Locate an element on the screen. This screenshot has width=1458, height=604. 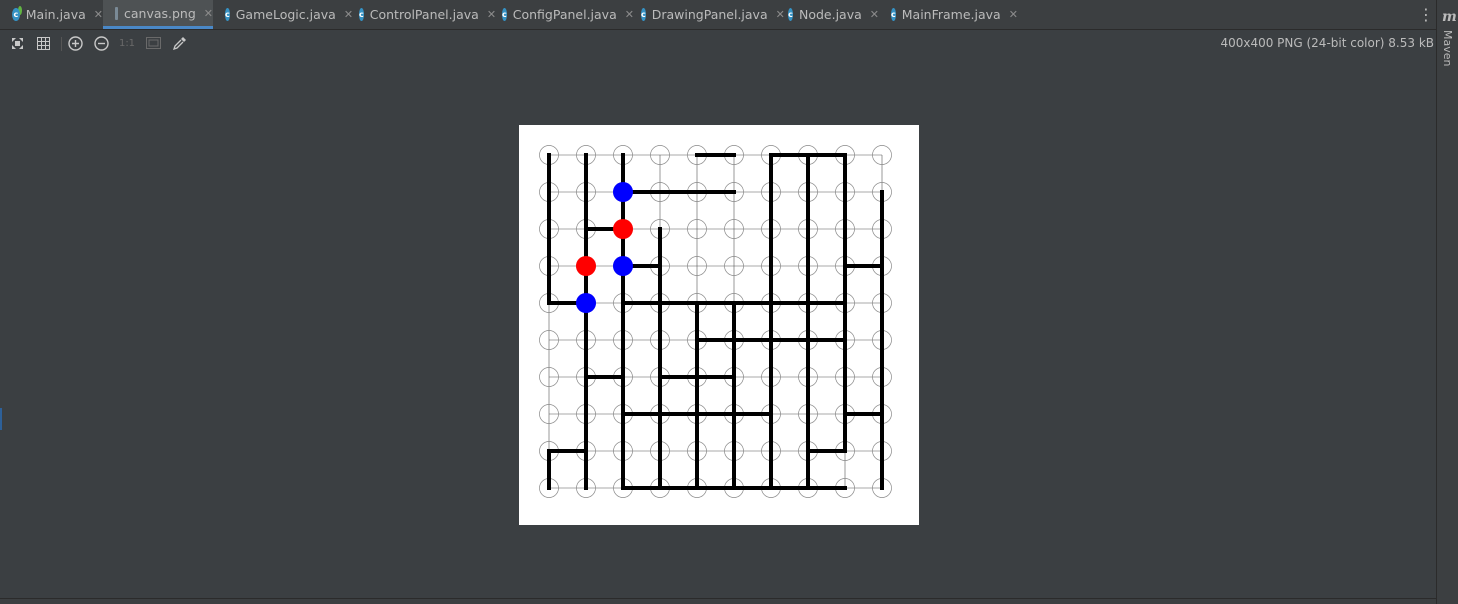
more-options-icon: ⋮ is located at coordinates (1426, 15).